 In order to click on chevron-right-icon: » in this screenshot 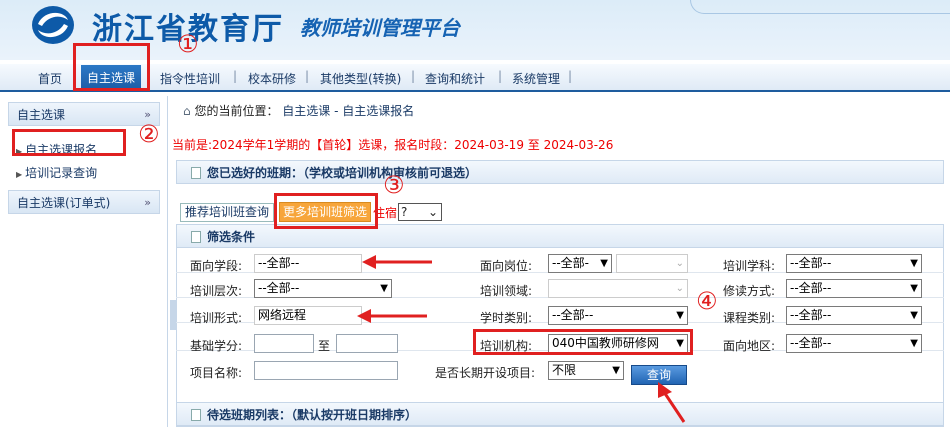, I will do `click(147, 203)`.